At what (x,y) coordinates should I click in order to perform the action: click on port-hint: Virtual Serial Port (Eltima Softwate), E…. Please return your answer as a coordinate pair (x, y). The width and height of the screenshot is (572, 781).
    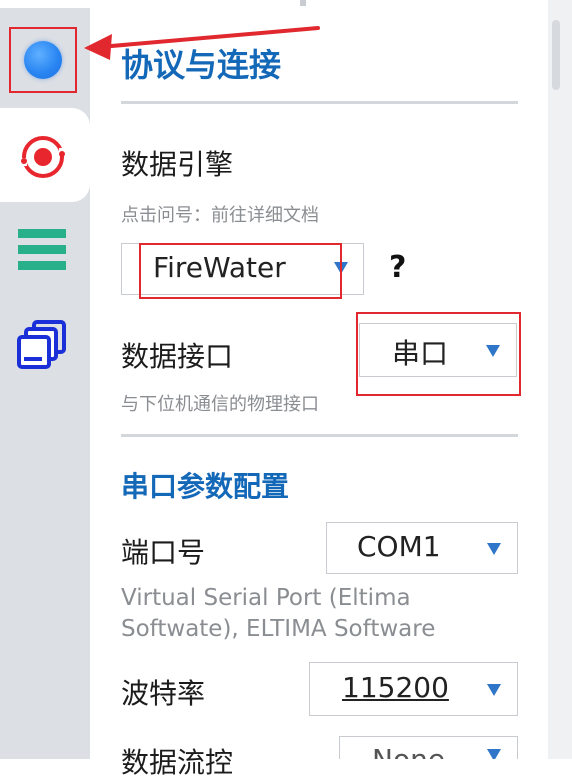
    Looking at the image, I should click on (278, 614).